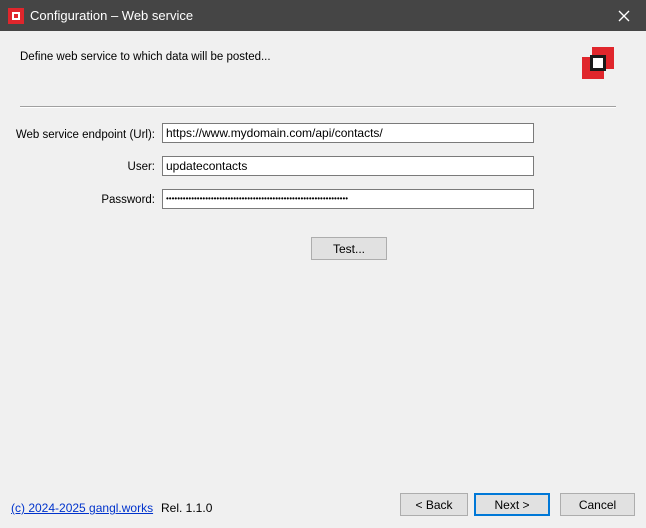 The height and width of the screenshot is (528, 646). I want to click on window-title: Configuration – Web service, so click(112, 15).